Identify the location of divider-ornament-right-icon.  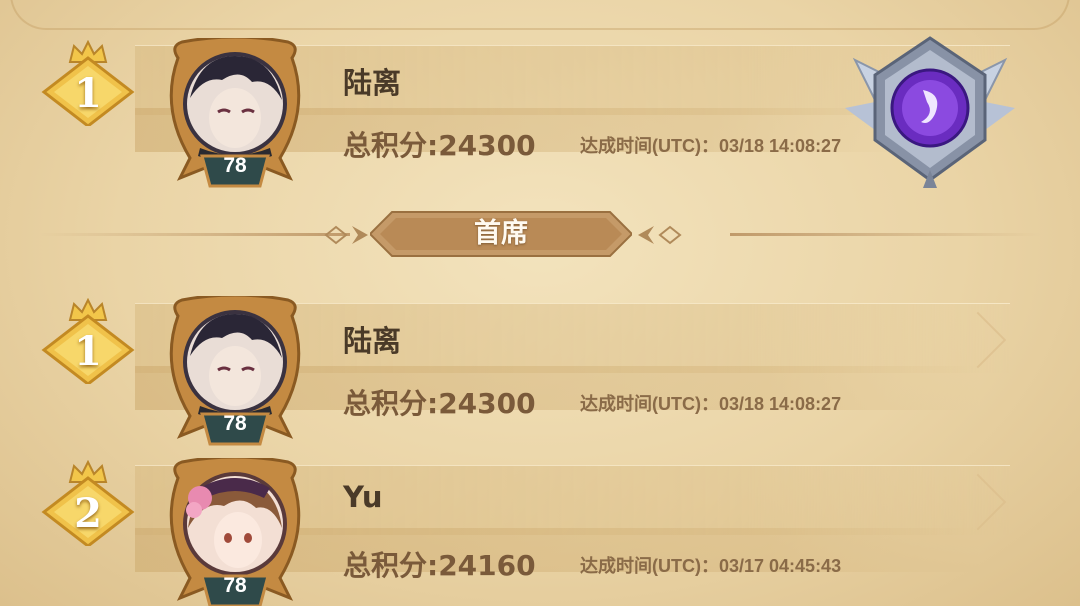
(660, 235).